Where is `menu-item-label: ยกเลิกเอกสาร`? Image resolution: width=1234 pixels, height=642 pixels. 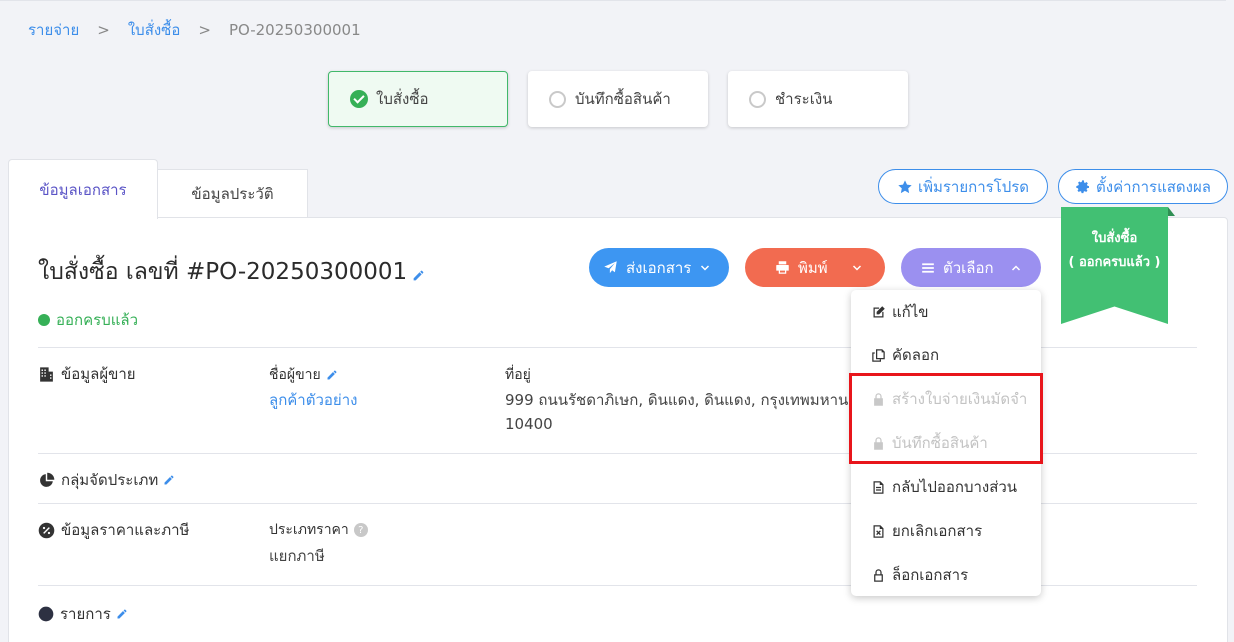 menu-item-label: ยกเลิกเอกสาร is located at coordinates (937, 531).